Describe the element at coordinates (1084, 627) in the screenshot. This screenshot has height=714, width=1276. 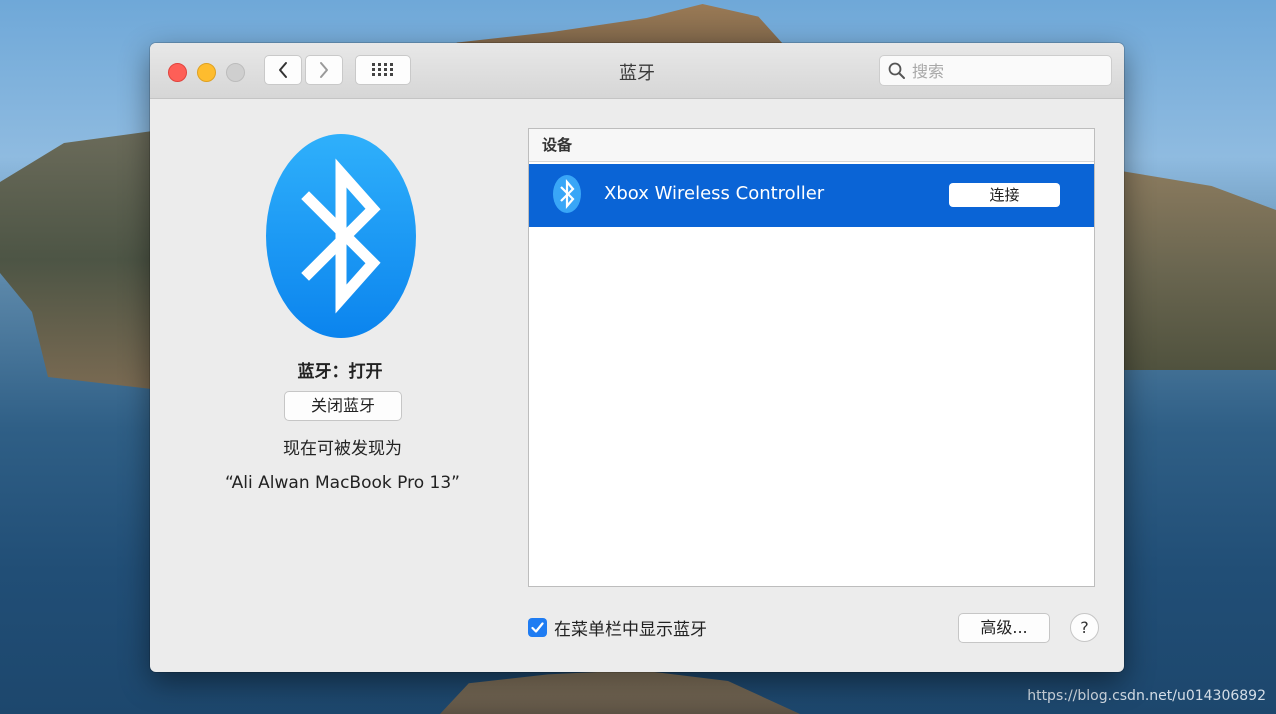
I see `help-button: ?` at that location.